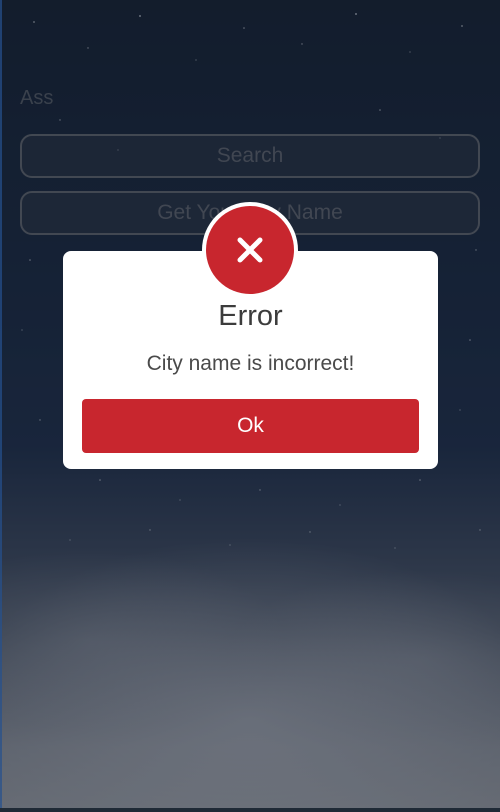 This screenshot has width=500, height=812. What do you see at coordinates (250, 810) in the screenshot?
I see `bottom-edge` at bounding box center [250, 810].